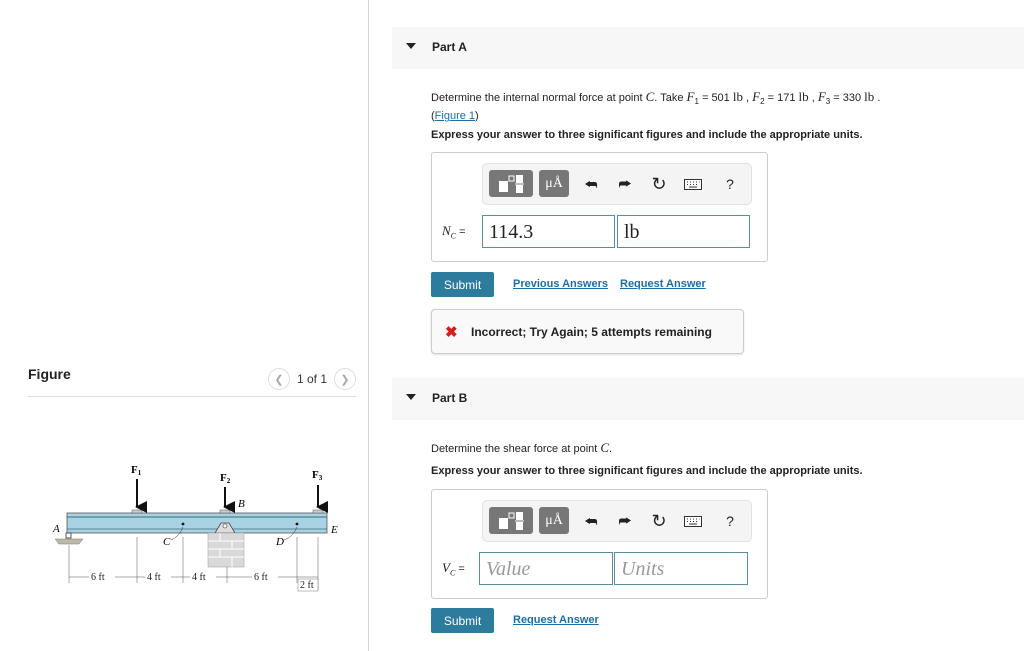 This screenshot has height=651, width=1024. I want to click on label-f3: F3, so click(317, 475).